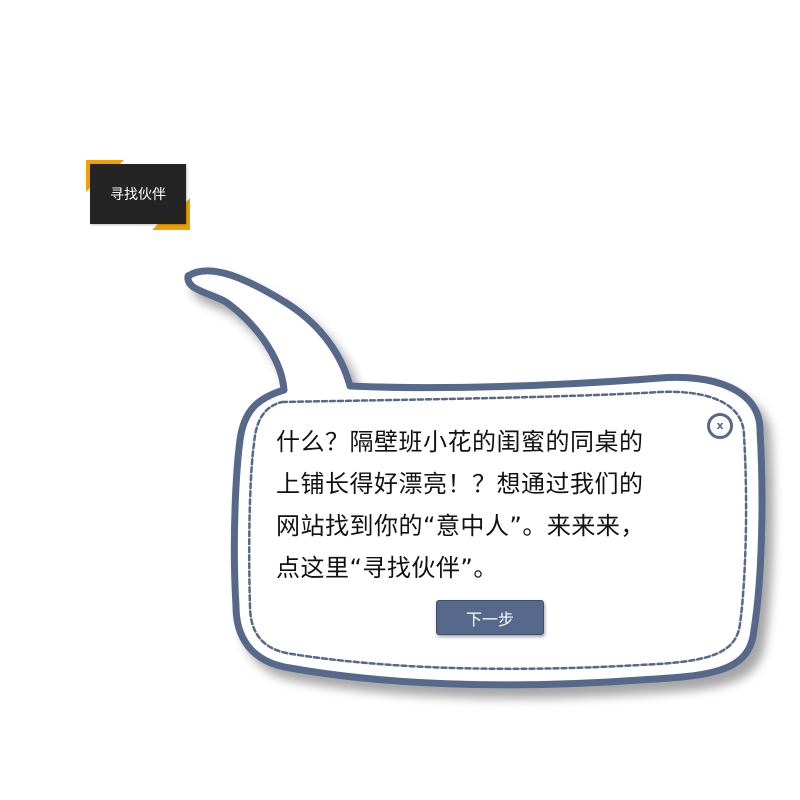  Describe the element at coordinates (460, 484) in the screenshot. I see `bubble-message-line: 上铺长得好漂亮！？想通过我们的` at that location.